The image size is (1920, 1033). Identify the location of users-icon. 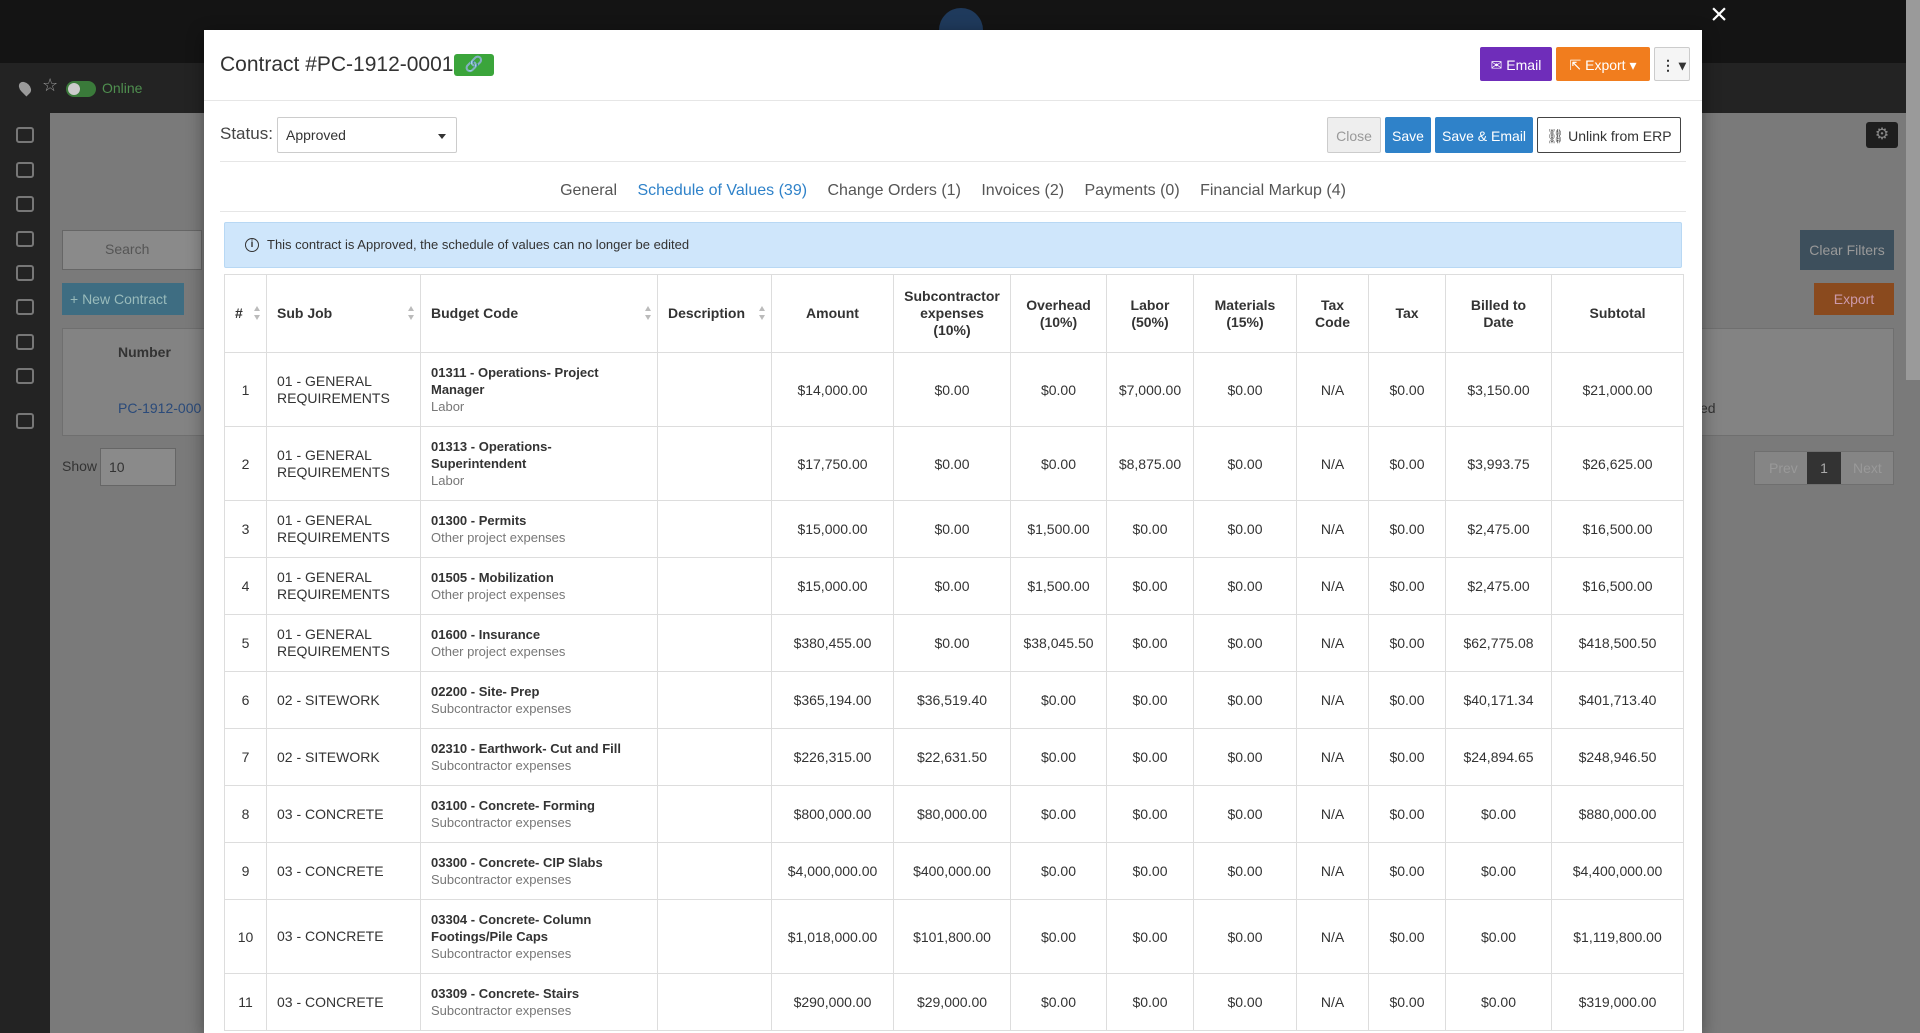
(25, 204).